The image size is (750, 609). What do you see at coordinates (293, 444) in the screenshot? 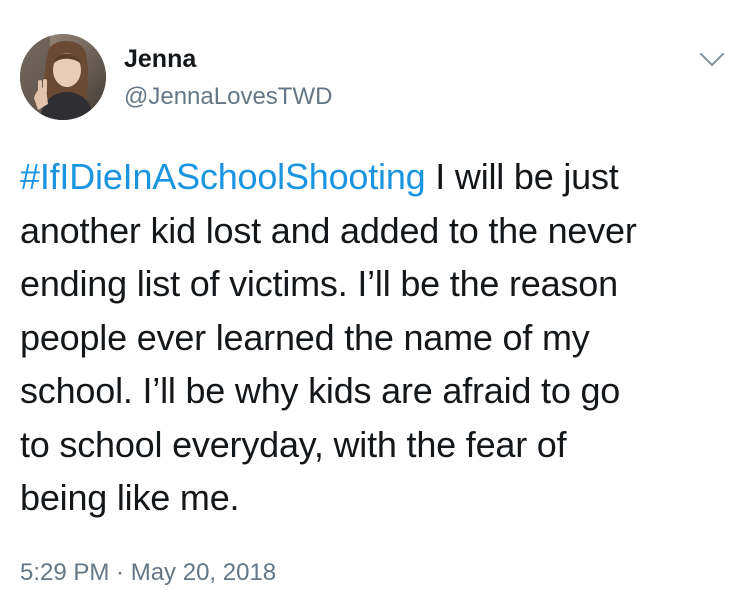
I see `tweet-text-line: to school everyday, with the fear of` at bounding box center [293, 444].